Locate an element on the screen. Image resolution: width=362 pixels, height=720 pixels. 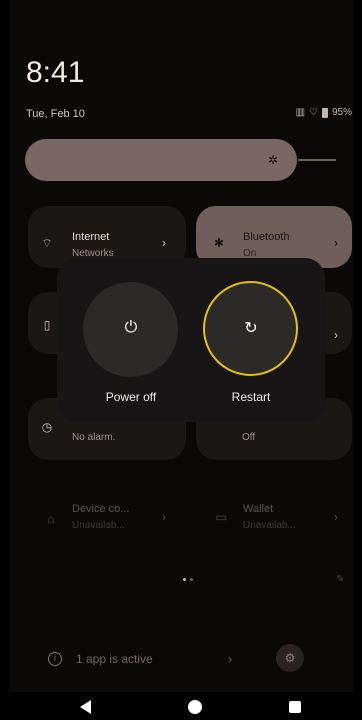
restart-icon: ↻ is located at coordinates (251, 328).